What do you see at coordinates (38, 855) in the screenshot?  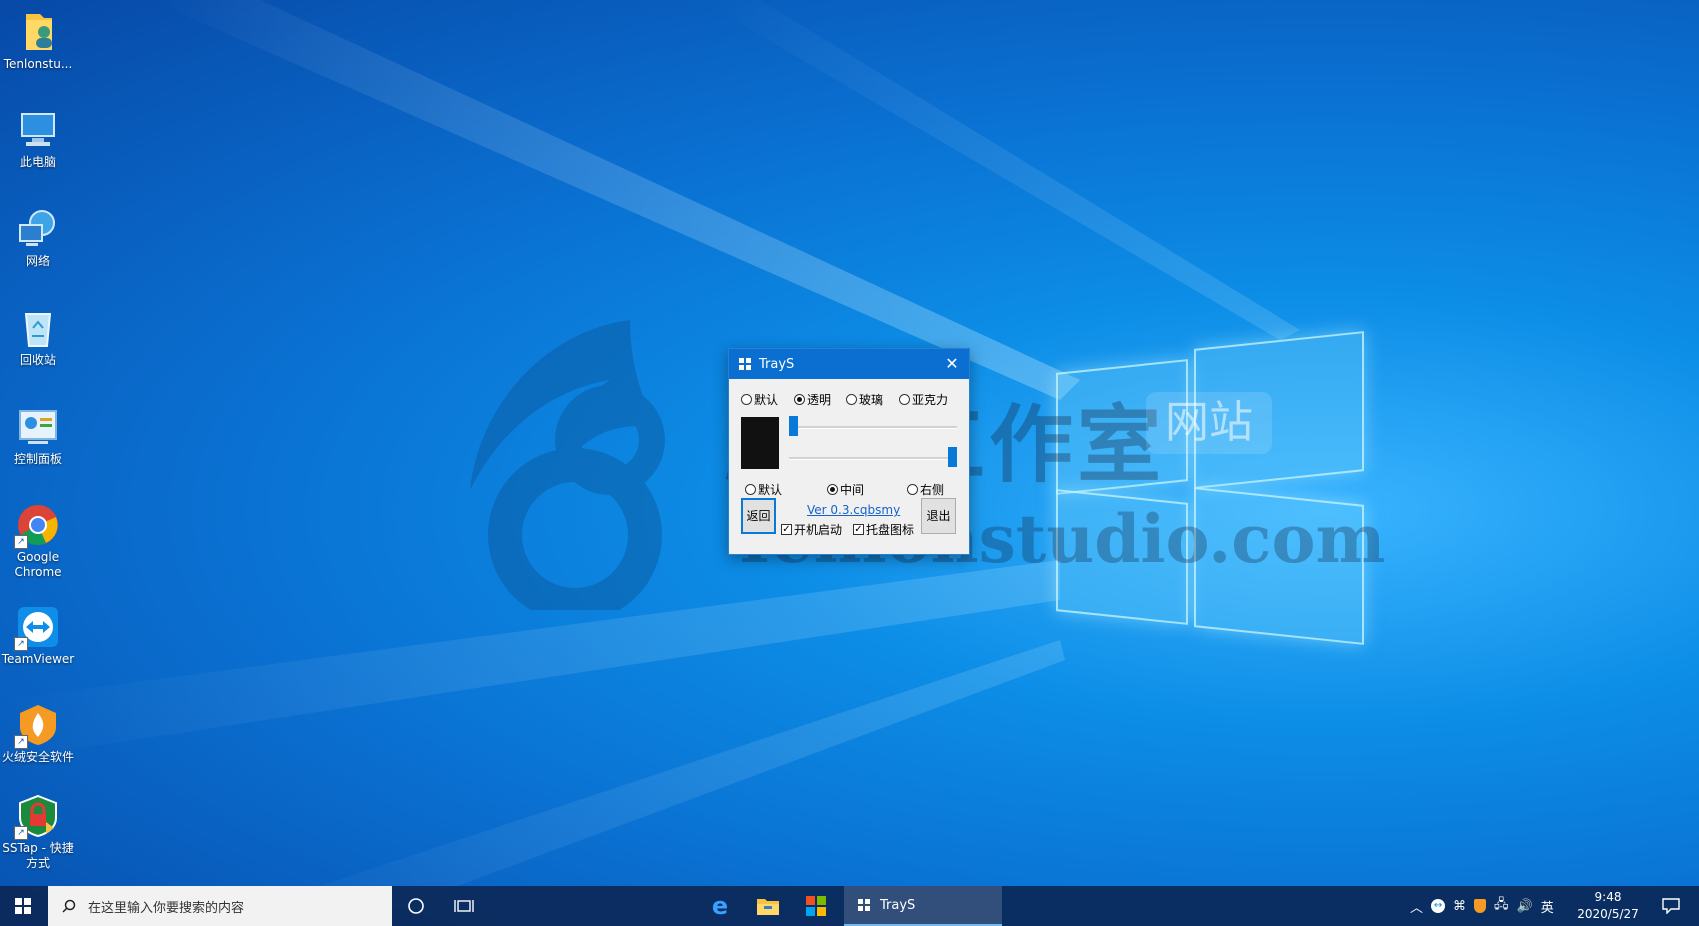 I see `desktop-icon-label: SSTap - 快捷方式` at bounding box center [38, 855].